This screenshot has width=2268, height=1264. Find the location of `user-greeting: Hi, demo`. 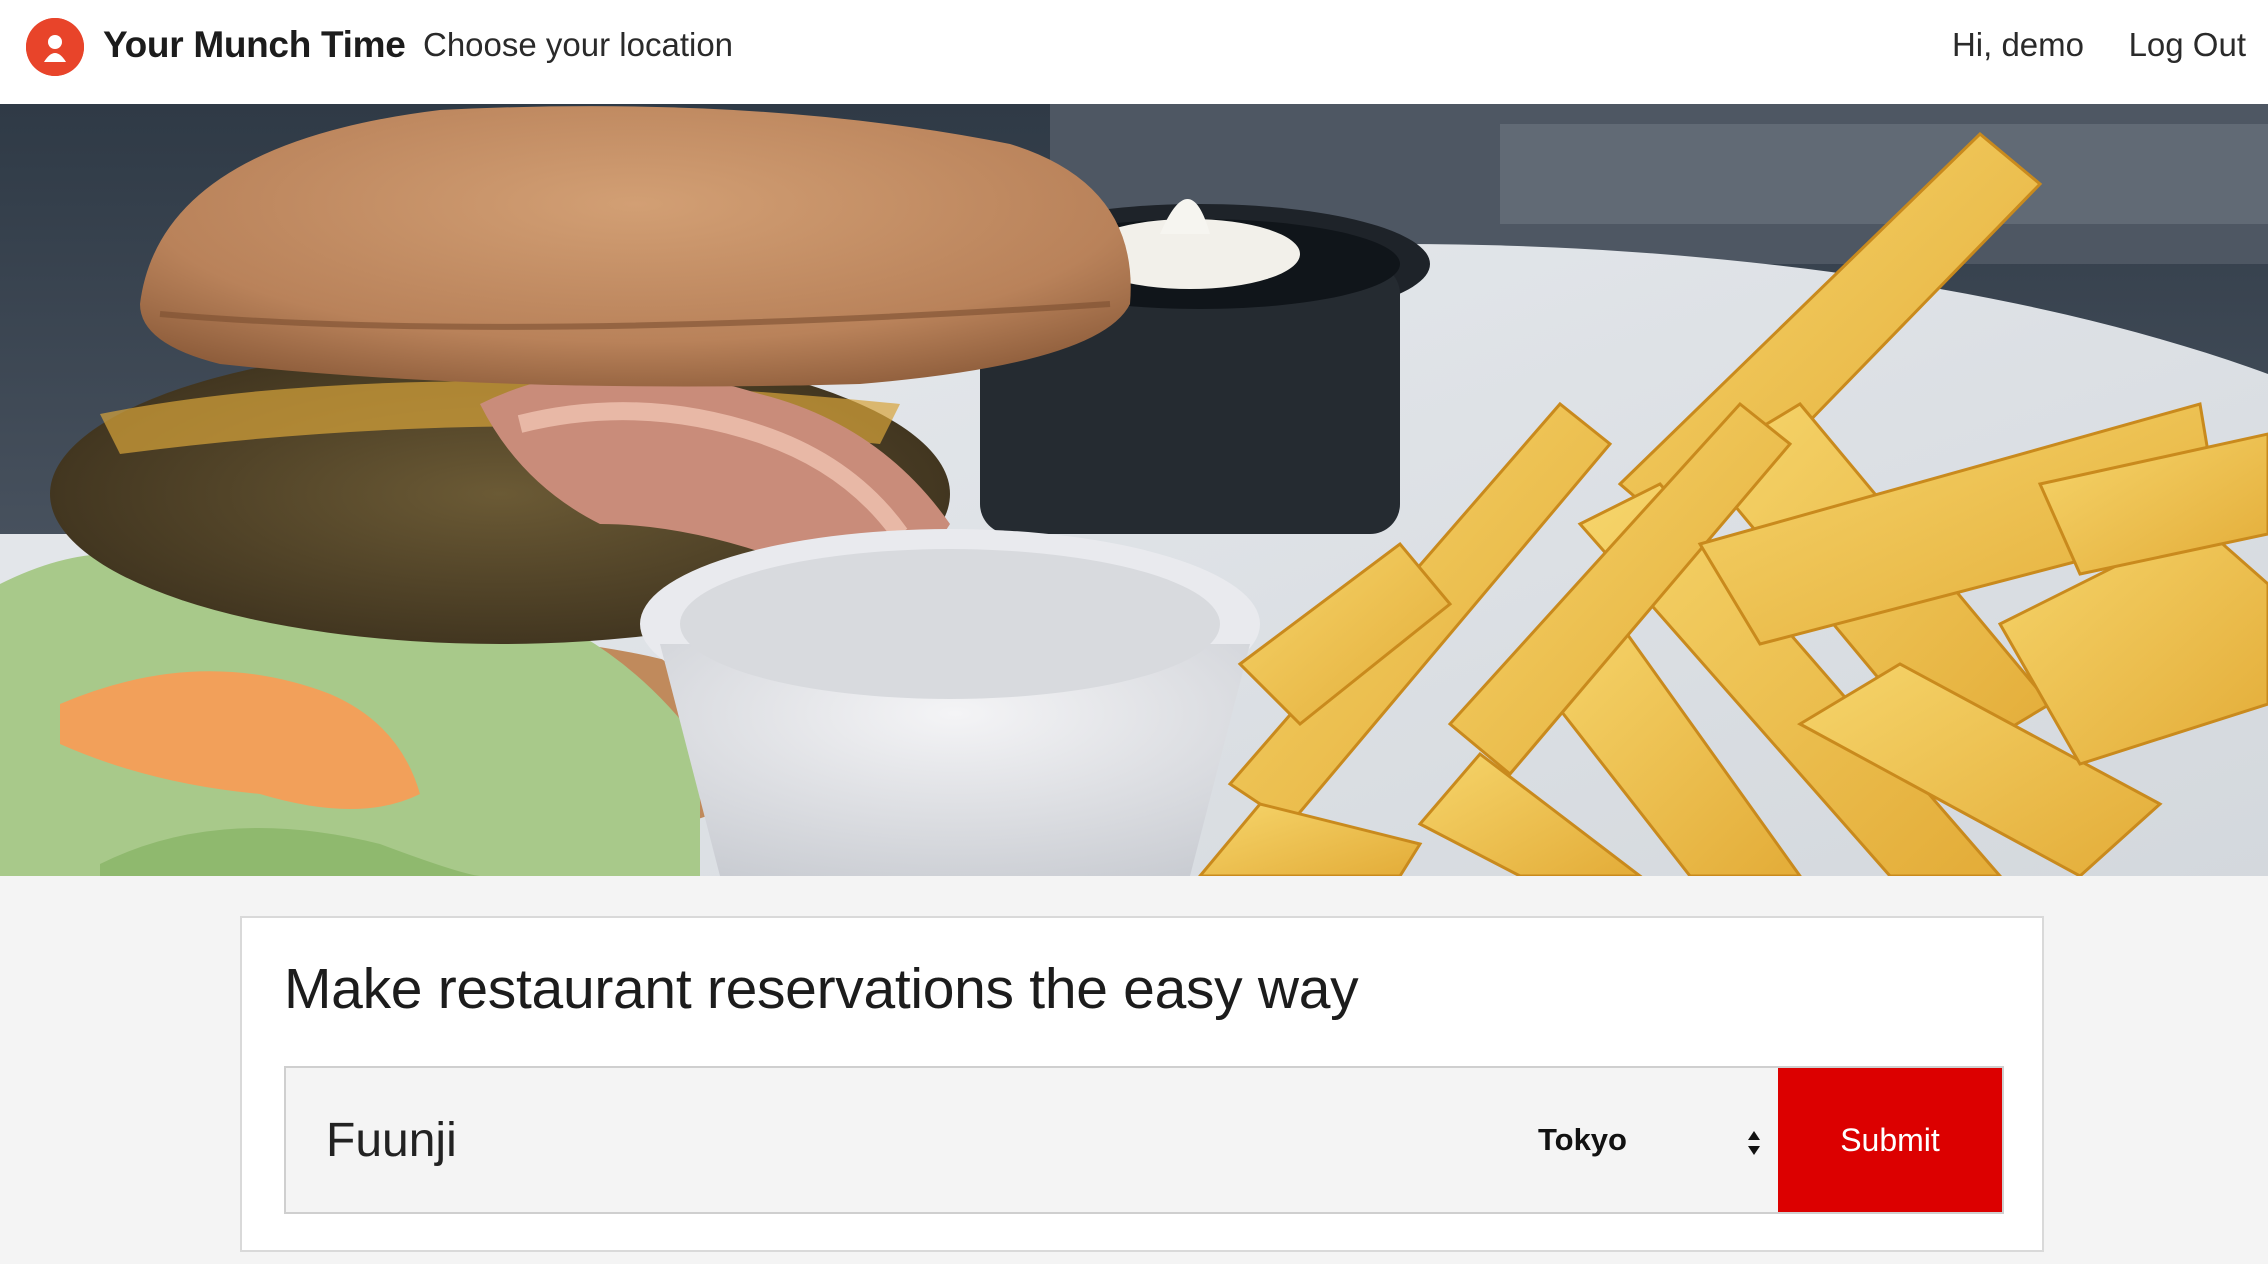

user-greeting: Hi, demo is located at coordinates (2018, 45).